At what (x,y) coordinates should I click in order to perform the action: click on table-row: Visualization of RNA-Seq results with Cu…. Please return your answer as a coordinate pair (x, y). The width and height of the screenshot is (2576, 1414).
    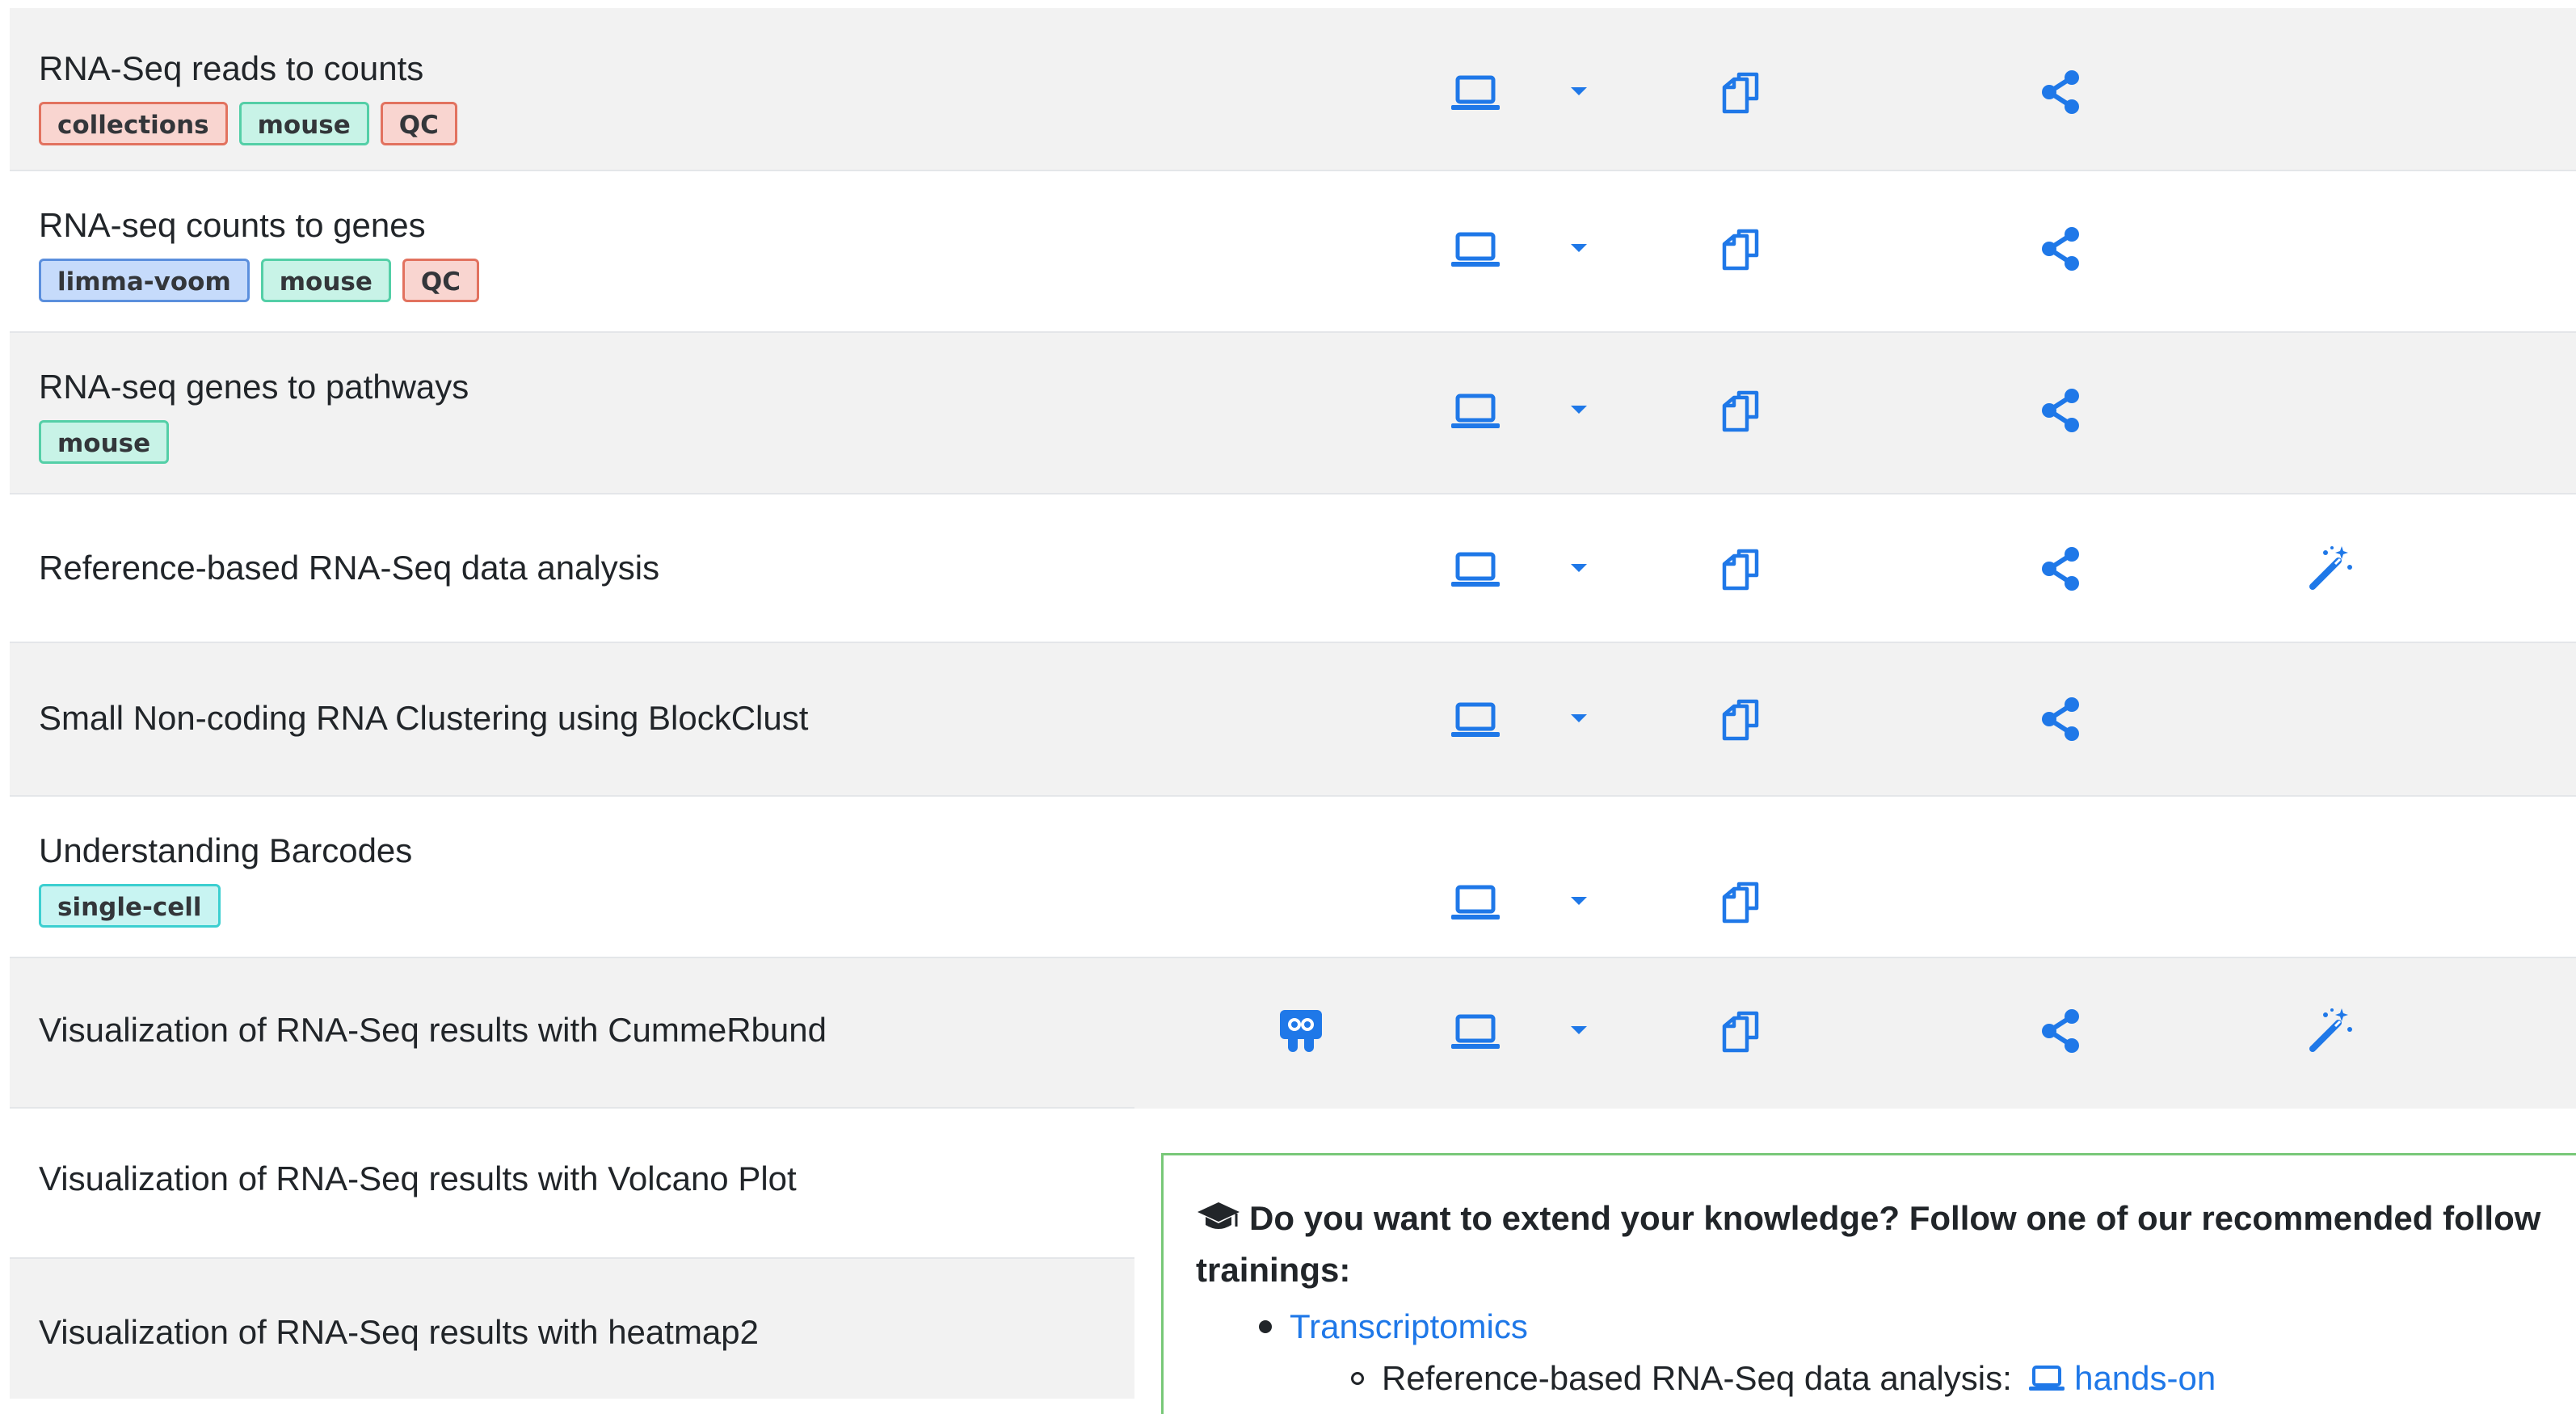
    Looking at the image, I should click on (1293, 1033).